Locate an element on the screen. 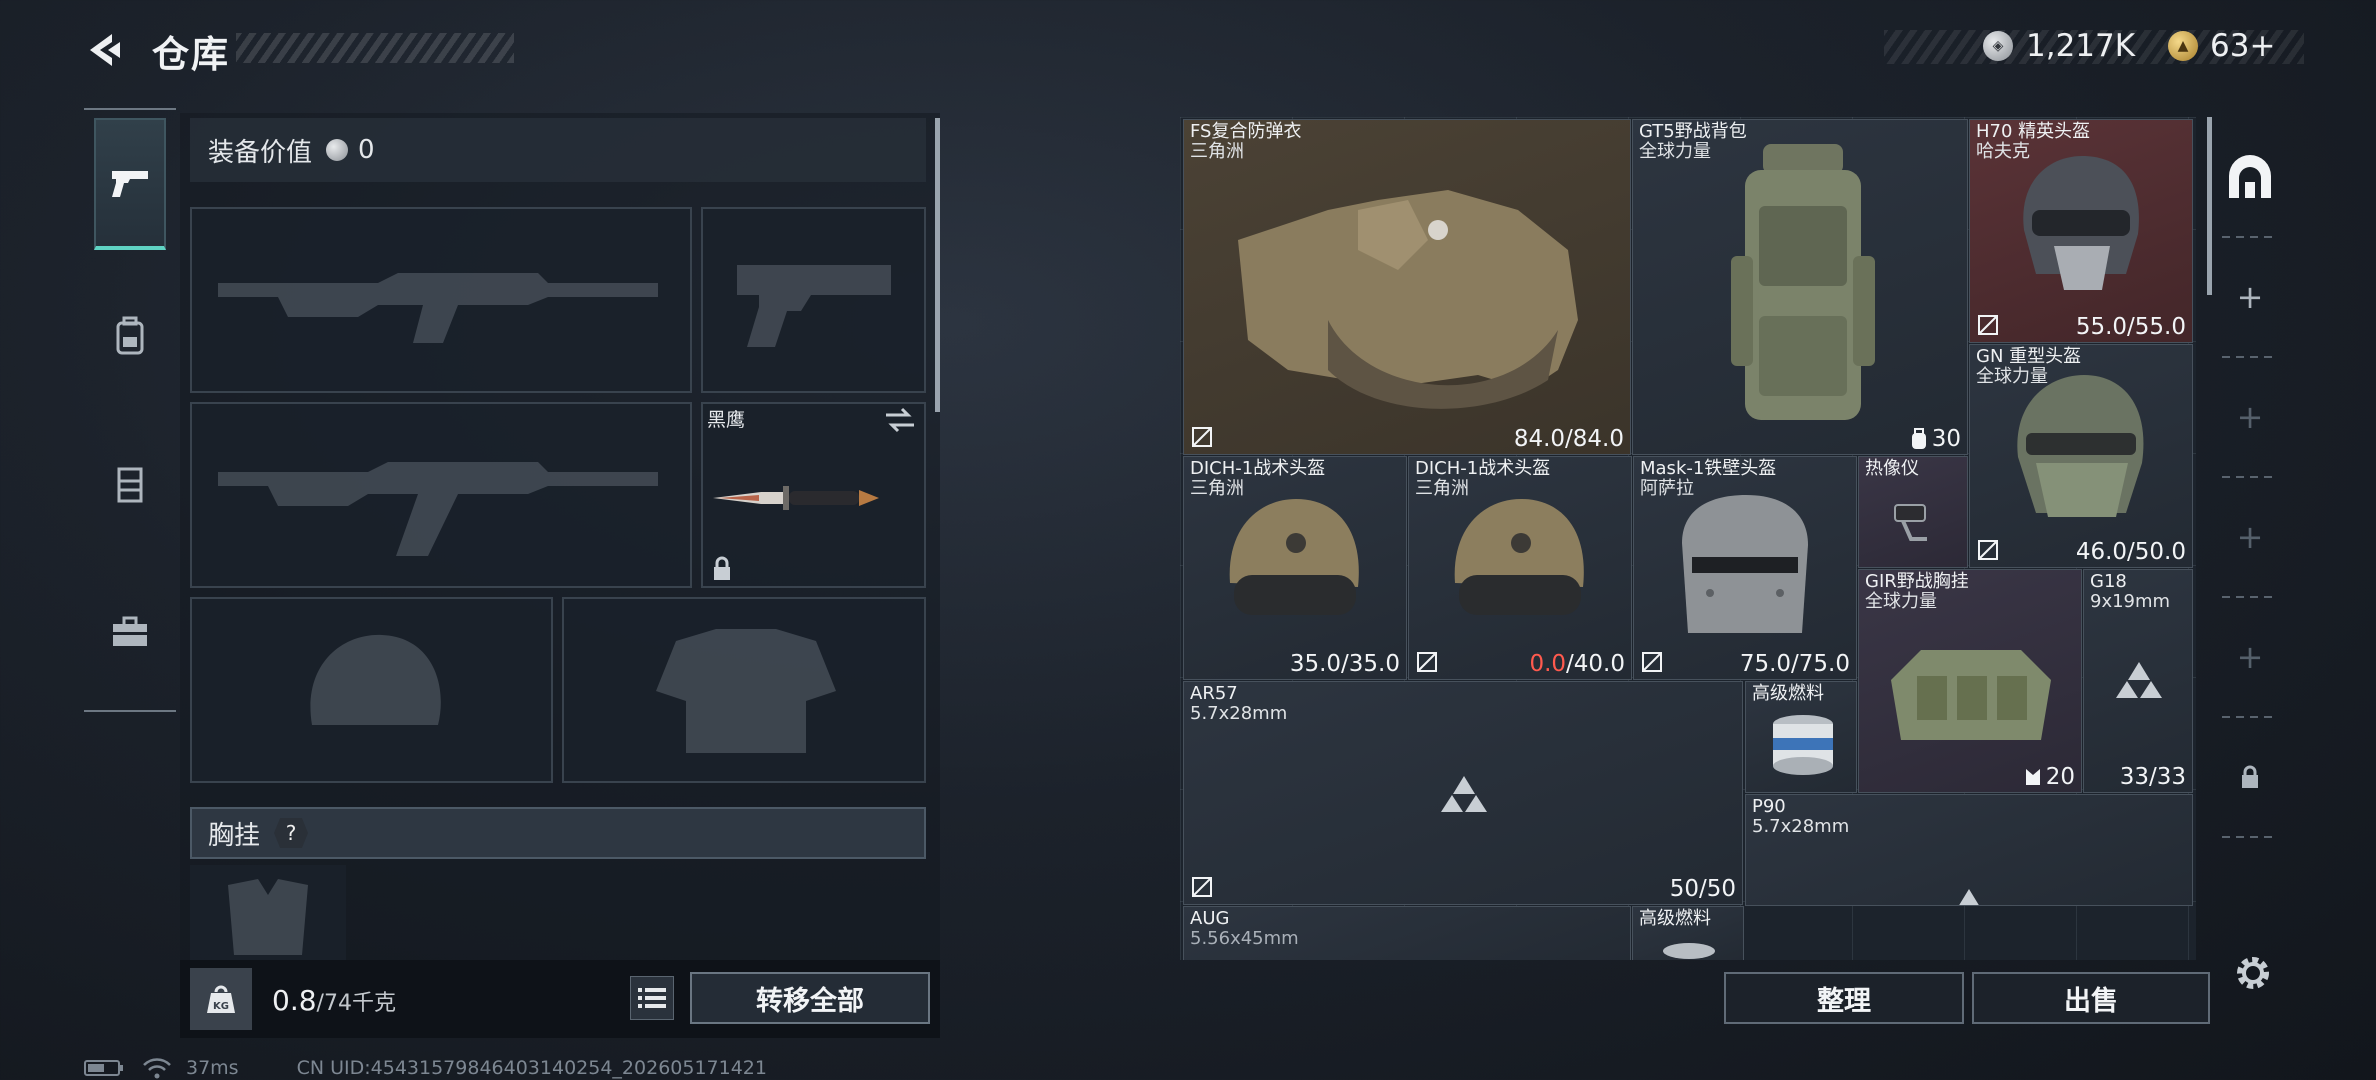  stash-item-ammo-p90: P90 5.7x28mm is located at coordinates (1969, 850).